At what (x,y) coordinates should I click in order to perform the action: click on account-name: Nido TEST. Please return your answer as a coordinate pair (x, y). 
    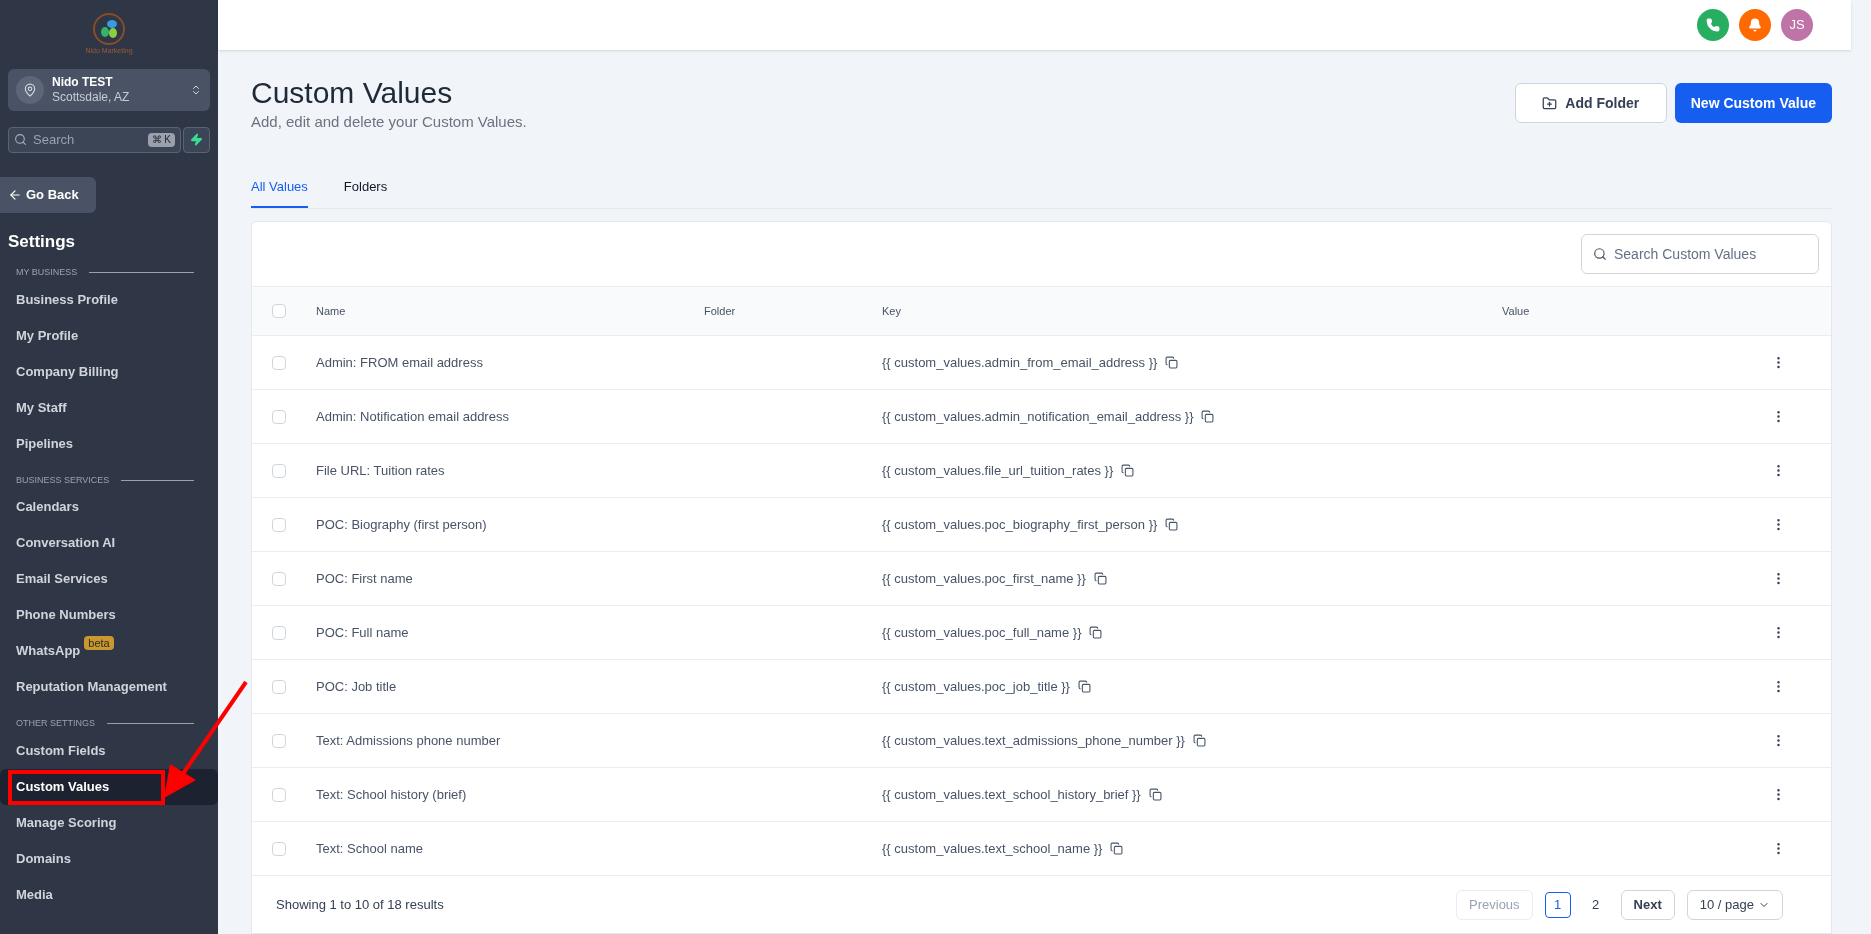
    Looking at the image, I should click on (83, 82).